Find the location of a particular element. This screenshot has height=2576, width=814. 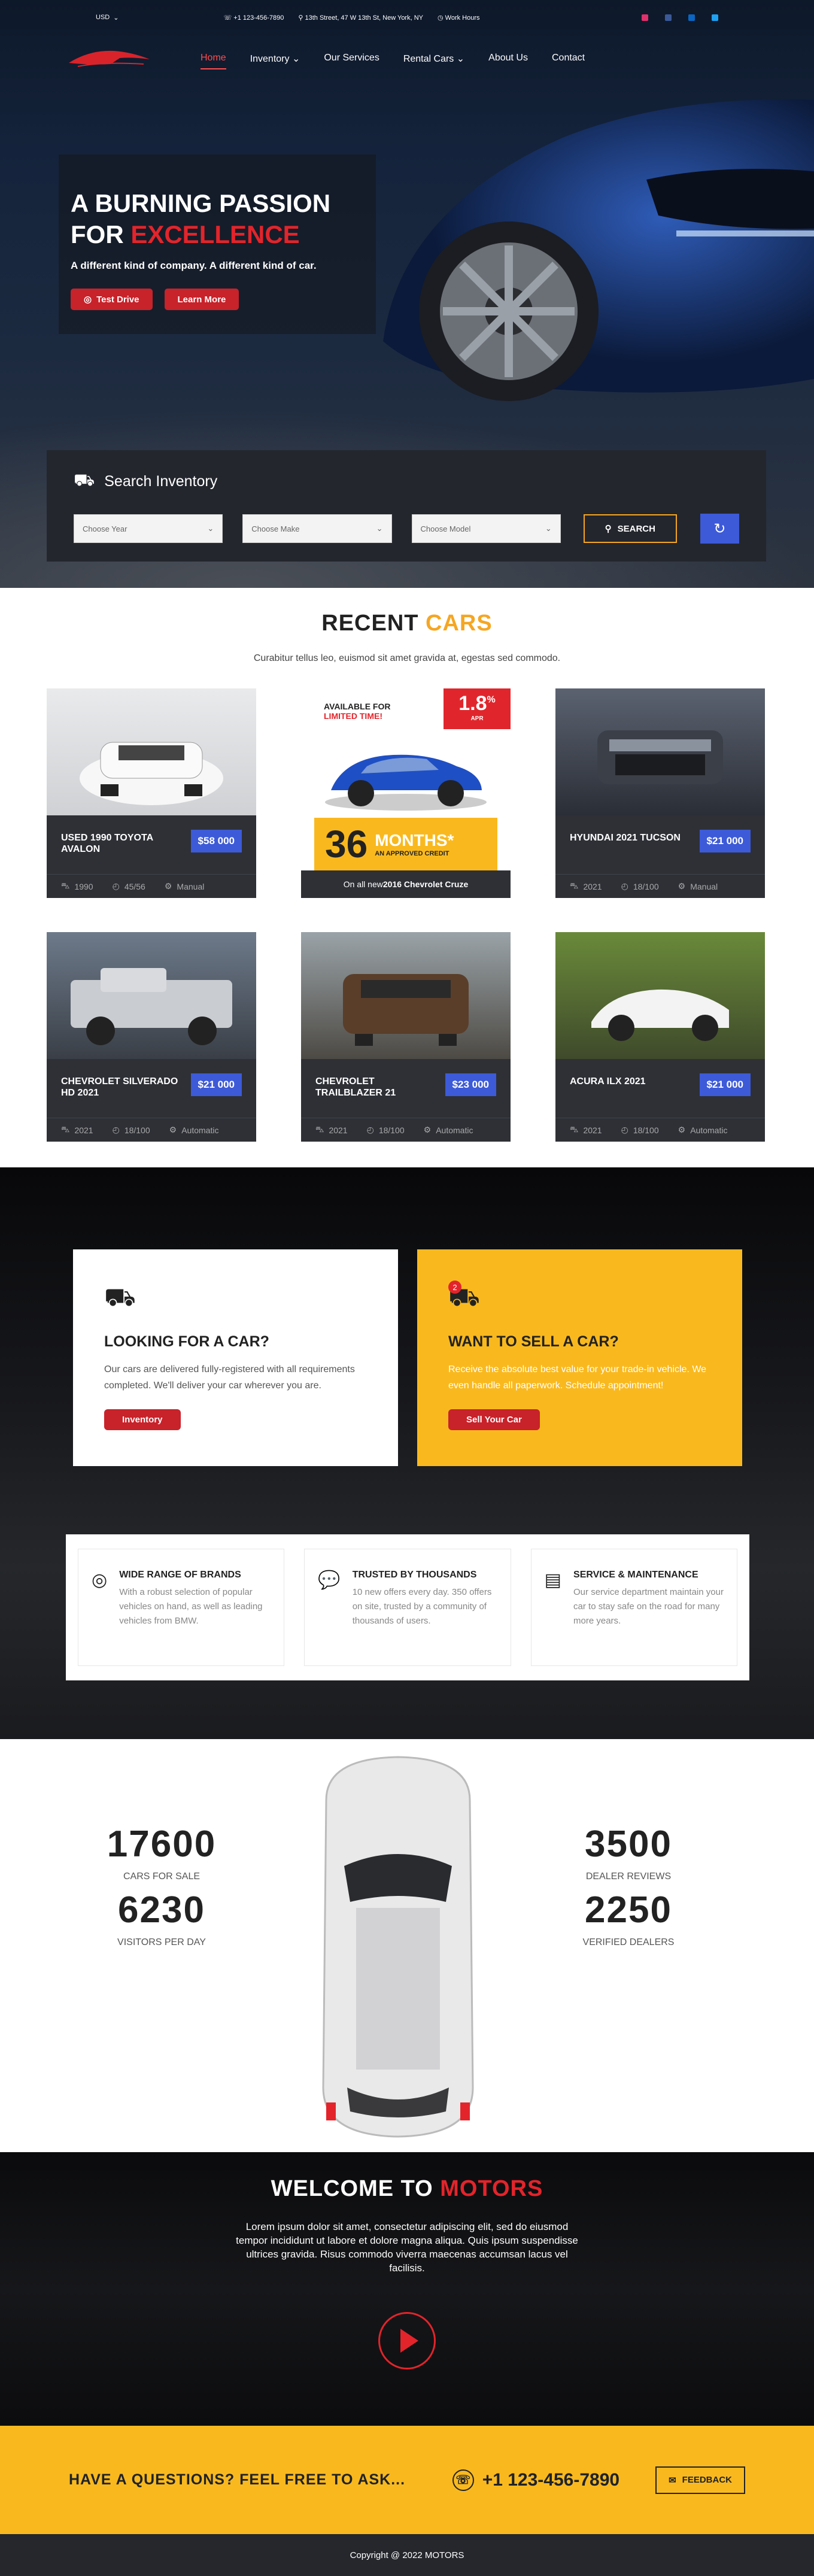

phone-info: ☏ +1 123-456-7890 is located at coordinates (253, 18).